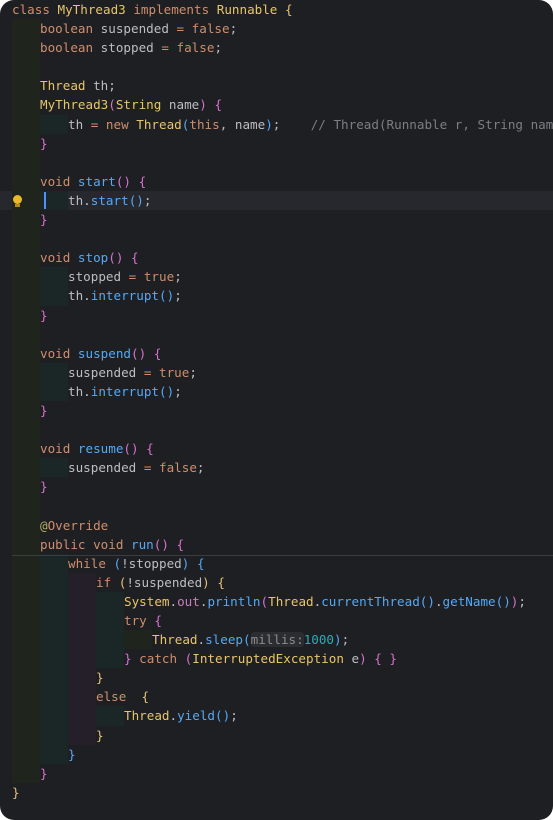 This screenshot has height=820, width=553. I want to click on code-line: while (!stopped) {, so click(276, 563).